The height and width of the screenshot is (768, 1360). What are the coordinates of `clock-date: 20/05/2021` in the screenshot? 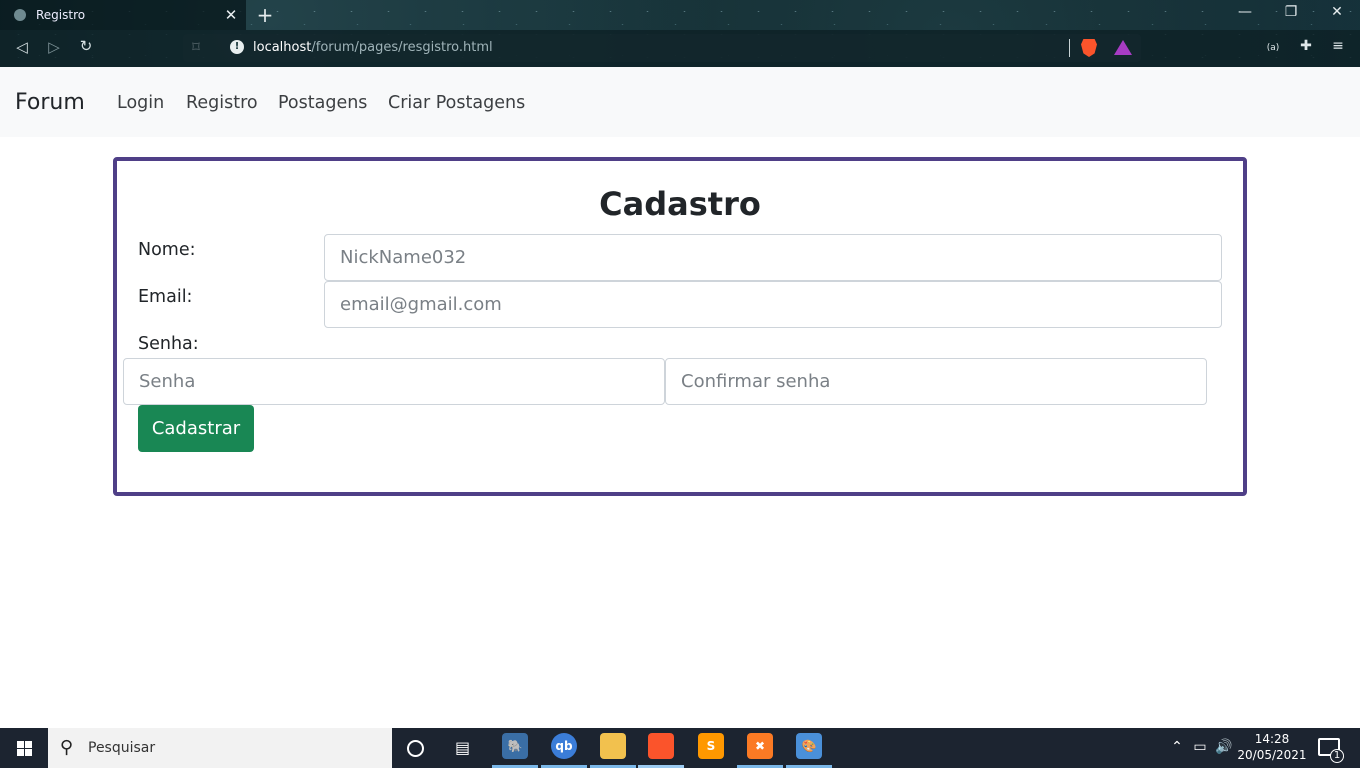 It's located at (1272, 755).